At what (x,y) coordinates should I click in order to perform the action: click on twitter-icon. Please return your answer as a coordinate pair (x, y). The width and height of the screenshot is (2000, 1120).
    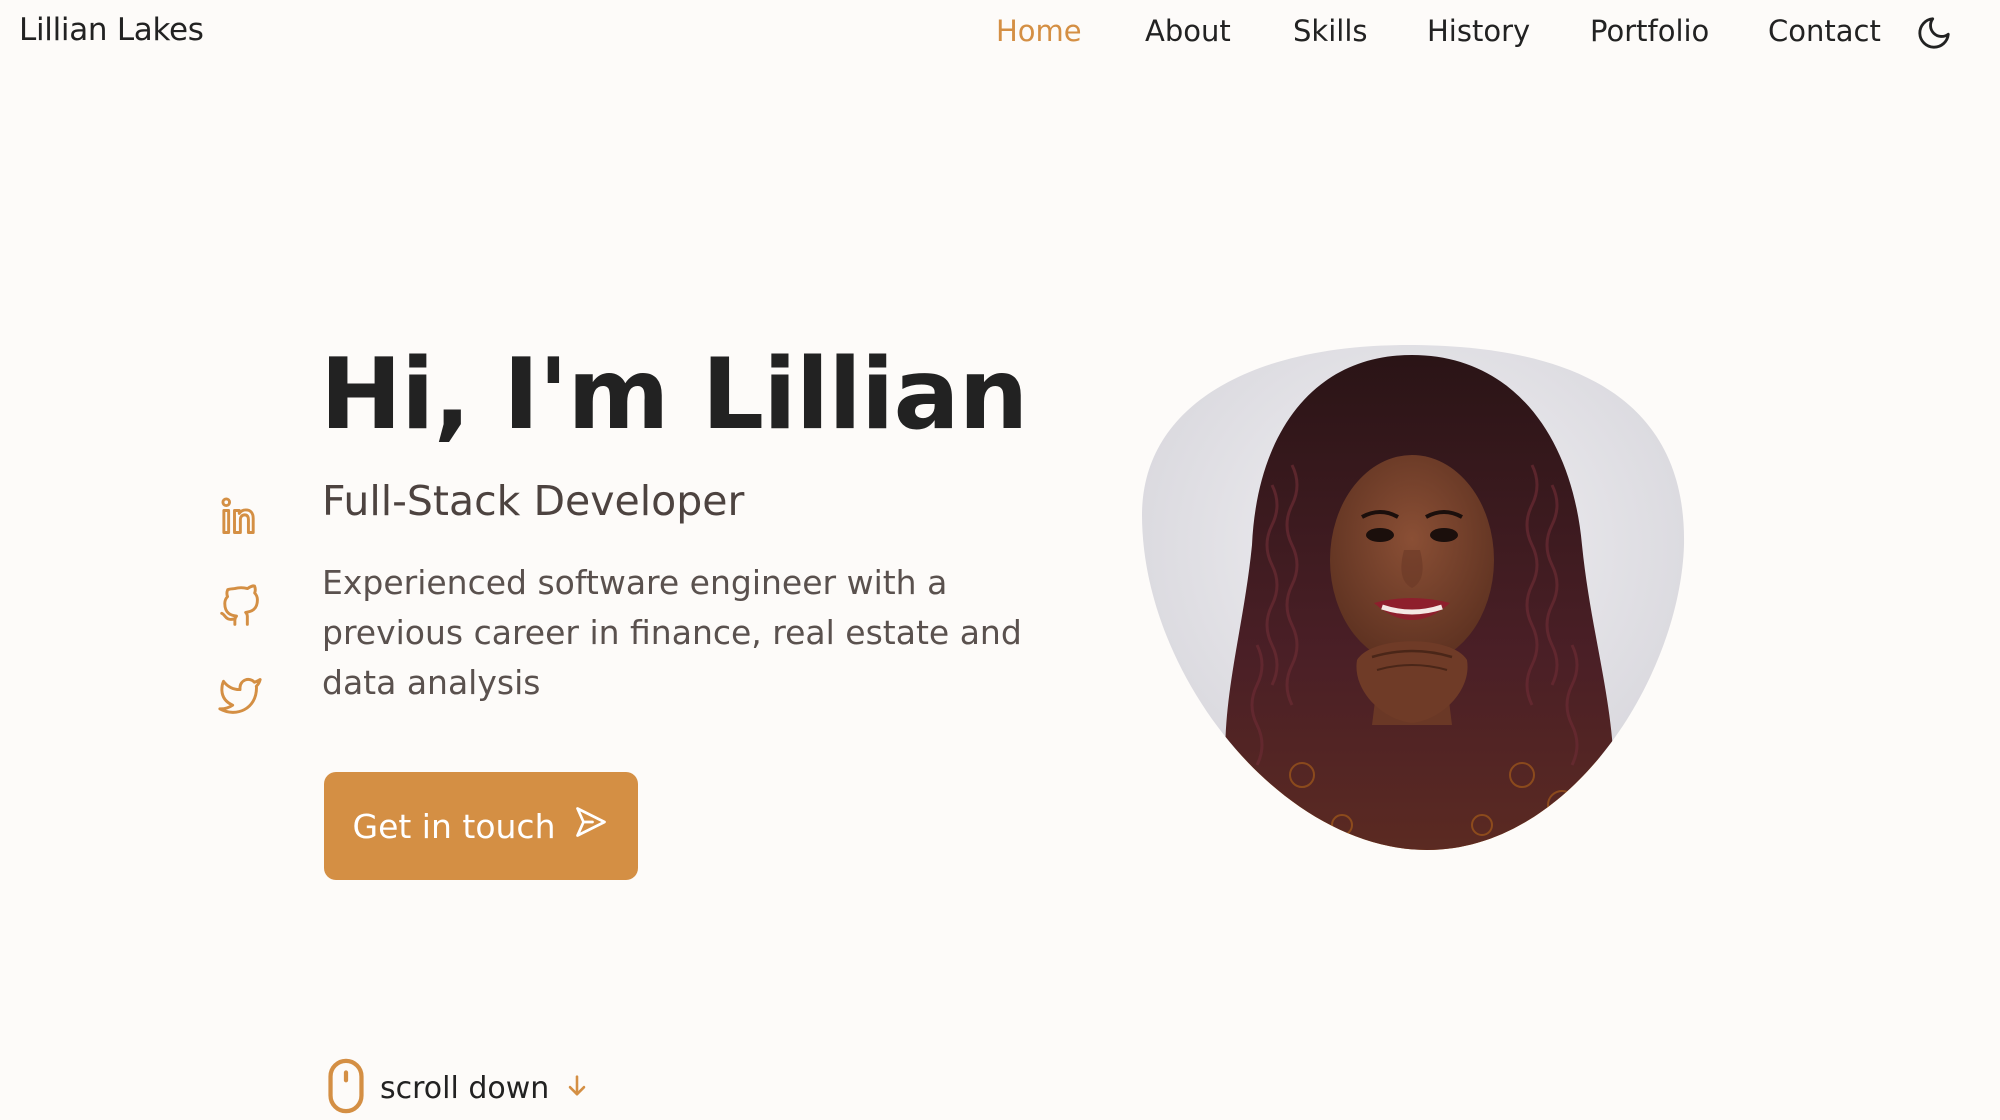
    Looking at the image, I should click on (240, 696).